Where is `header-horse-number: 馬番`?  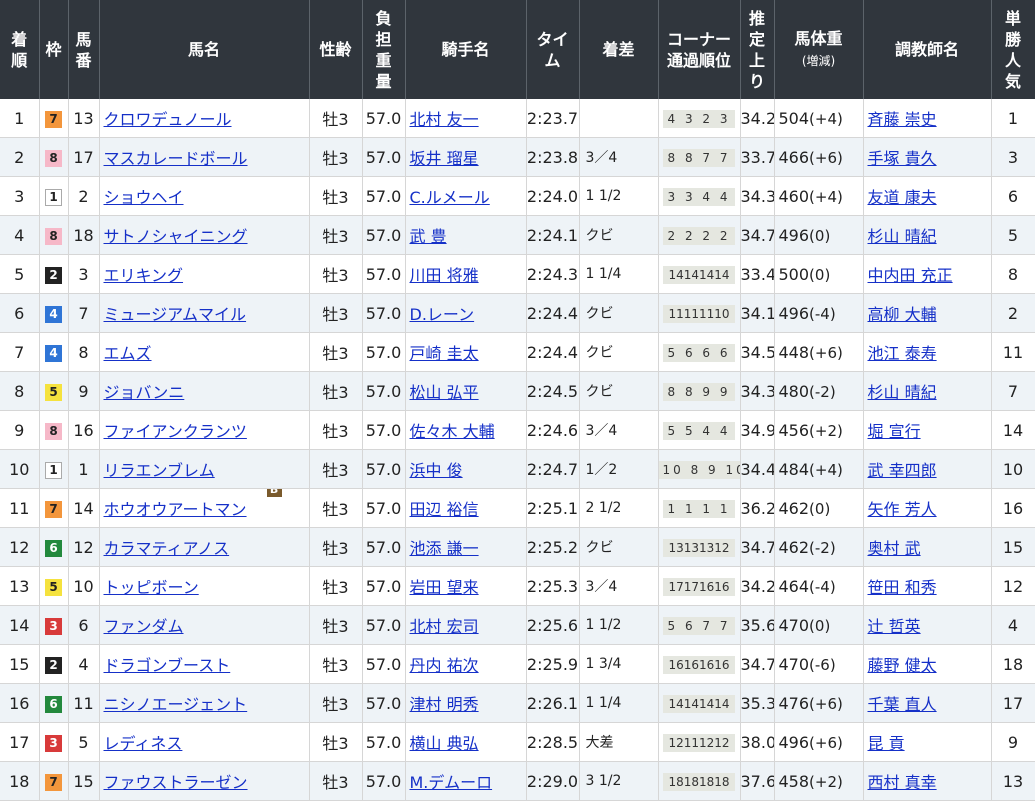
header-horse-number: 馬番 is located at coordinates (84, 49).